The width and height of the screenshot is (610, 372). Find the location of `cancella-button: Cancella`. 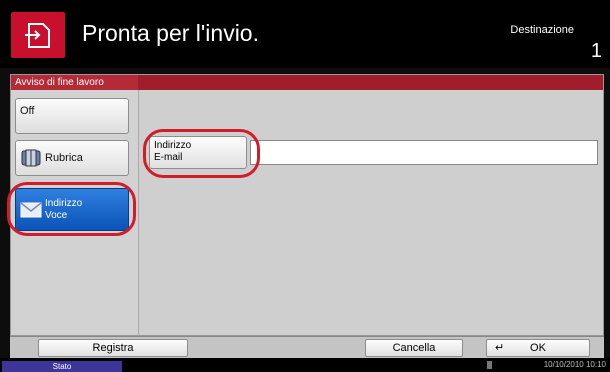

cancella-button: Cancella is located at coordinates (414, 348).